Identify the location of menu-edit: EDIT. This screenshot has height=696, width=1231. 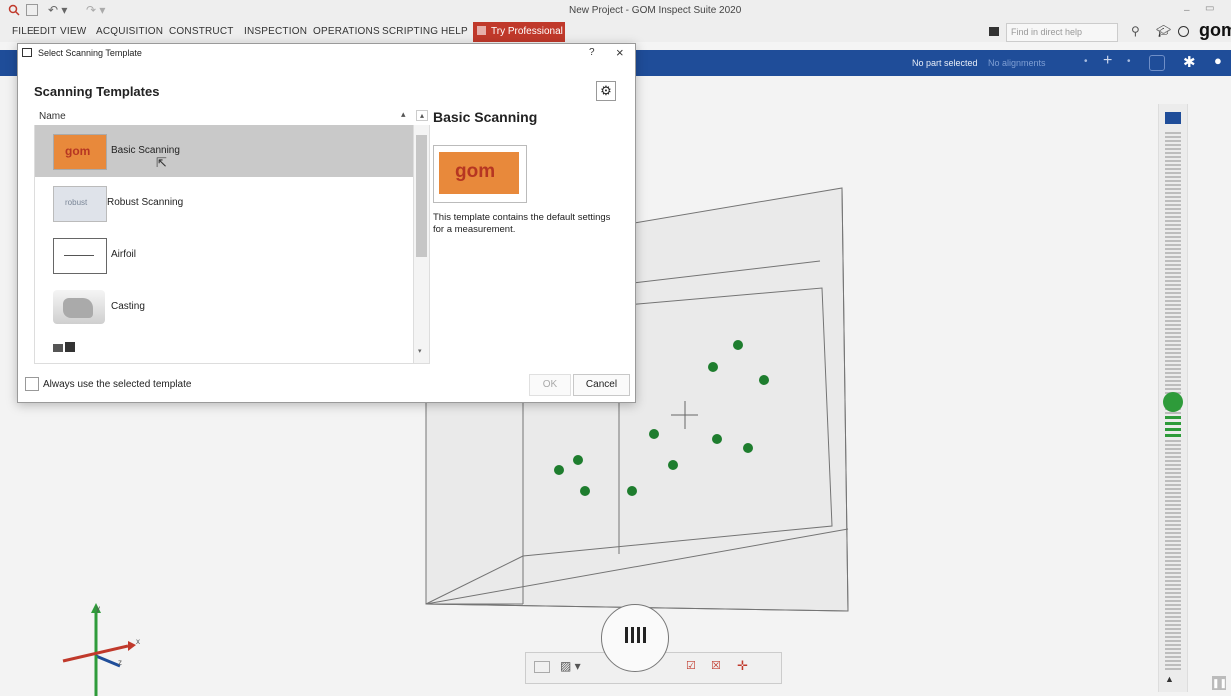
(45, 31).